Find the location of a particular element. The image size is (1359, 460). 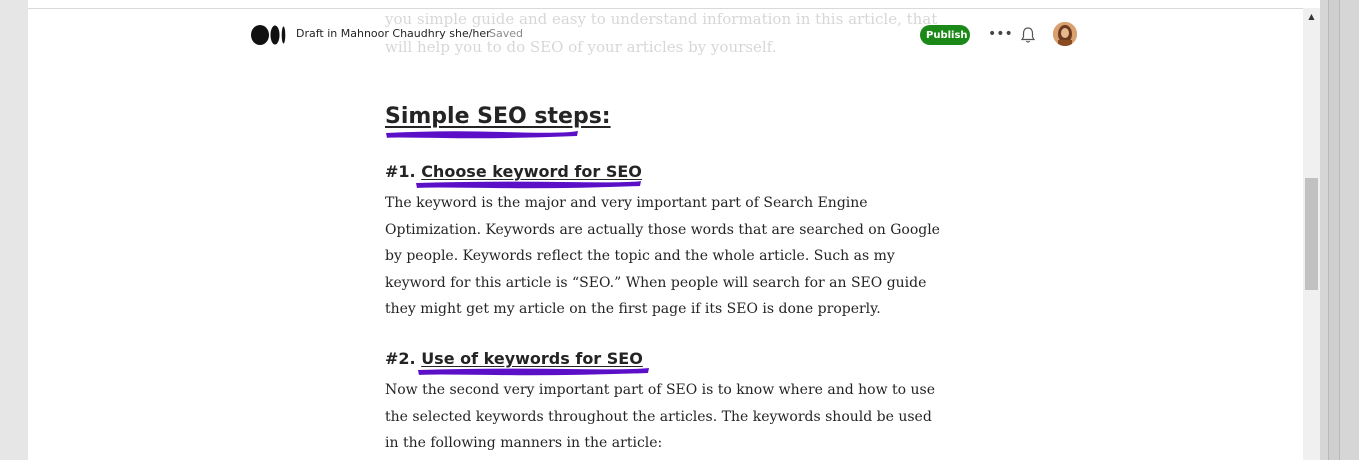

outer-window-edge is located at coordinates (1339, 230).